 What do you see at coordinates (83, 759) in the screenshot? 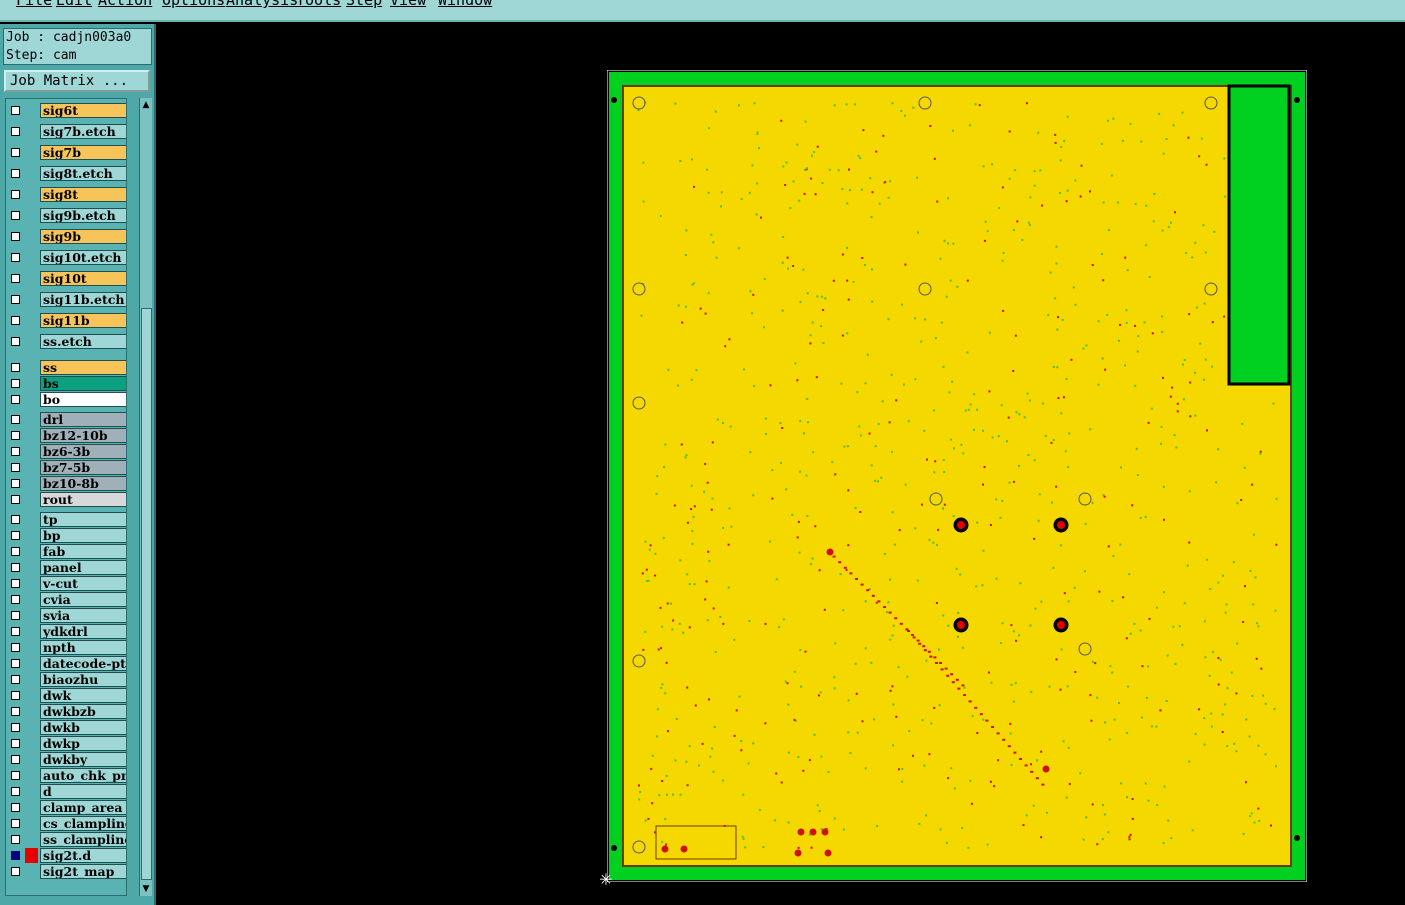
I see `layer-name: dwkby` at bounding box center [83, 759].